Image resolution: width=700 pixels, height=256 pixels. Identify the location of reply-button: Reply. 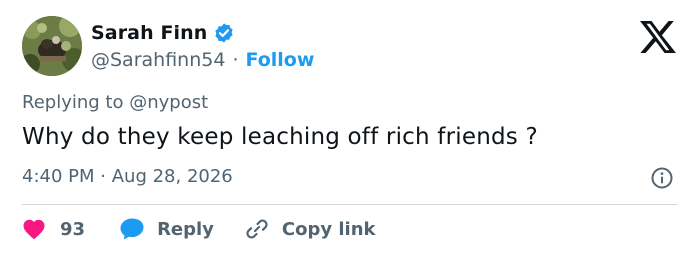
(166, 229).